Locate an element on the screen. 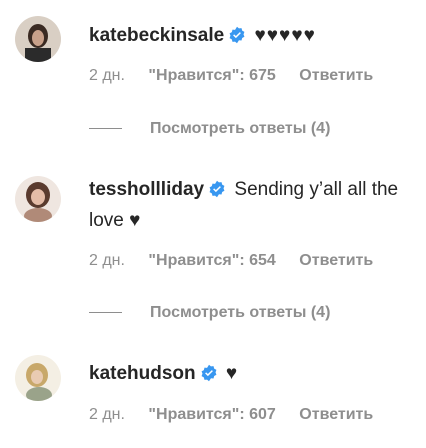  likes-count: "Нравится": 675 is located at coordinates (211, 75).